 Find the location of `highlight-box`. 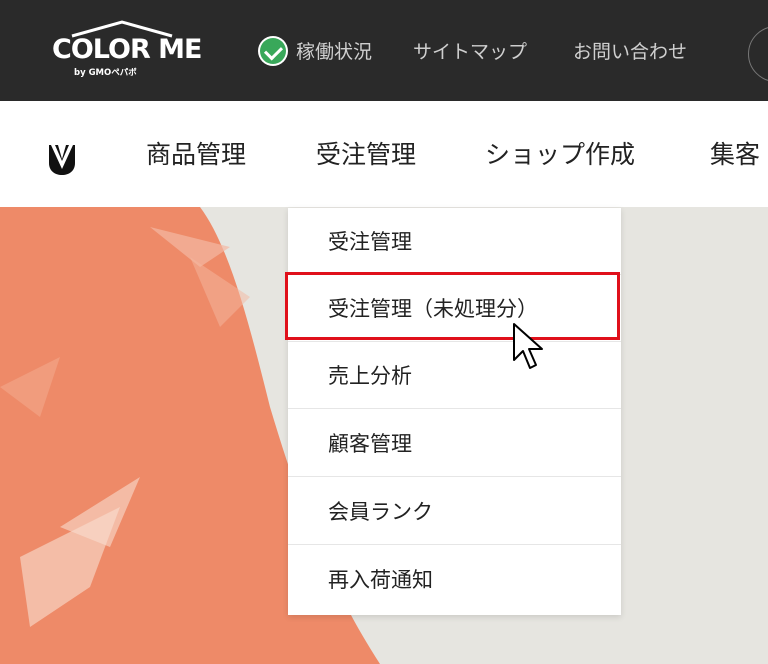

highlight-box is located at coordinates (452, 306).